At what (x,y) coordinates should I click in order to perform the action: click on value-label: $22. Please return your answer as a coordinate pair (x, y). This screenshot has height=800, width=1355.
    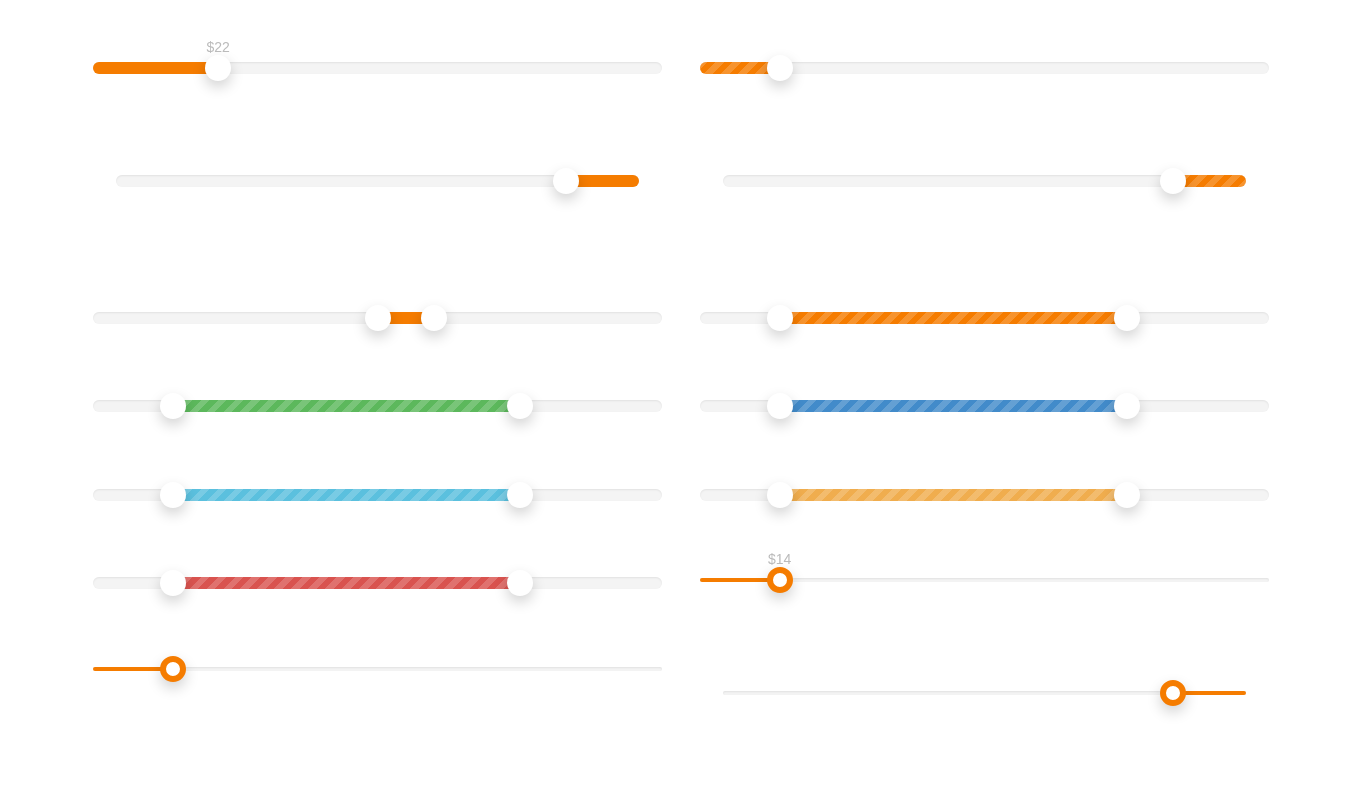
    Looking at the image, I should click on (218, 47).